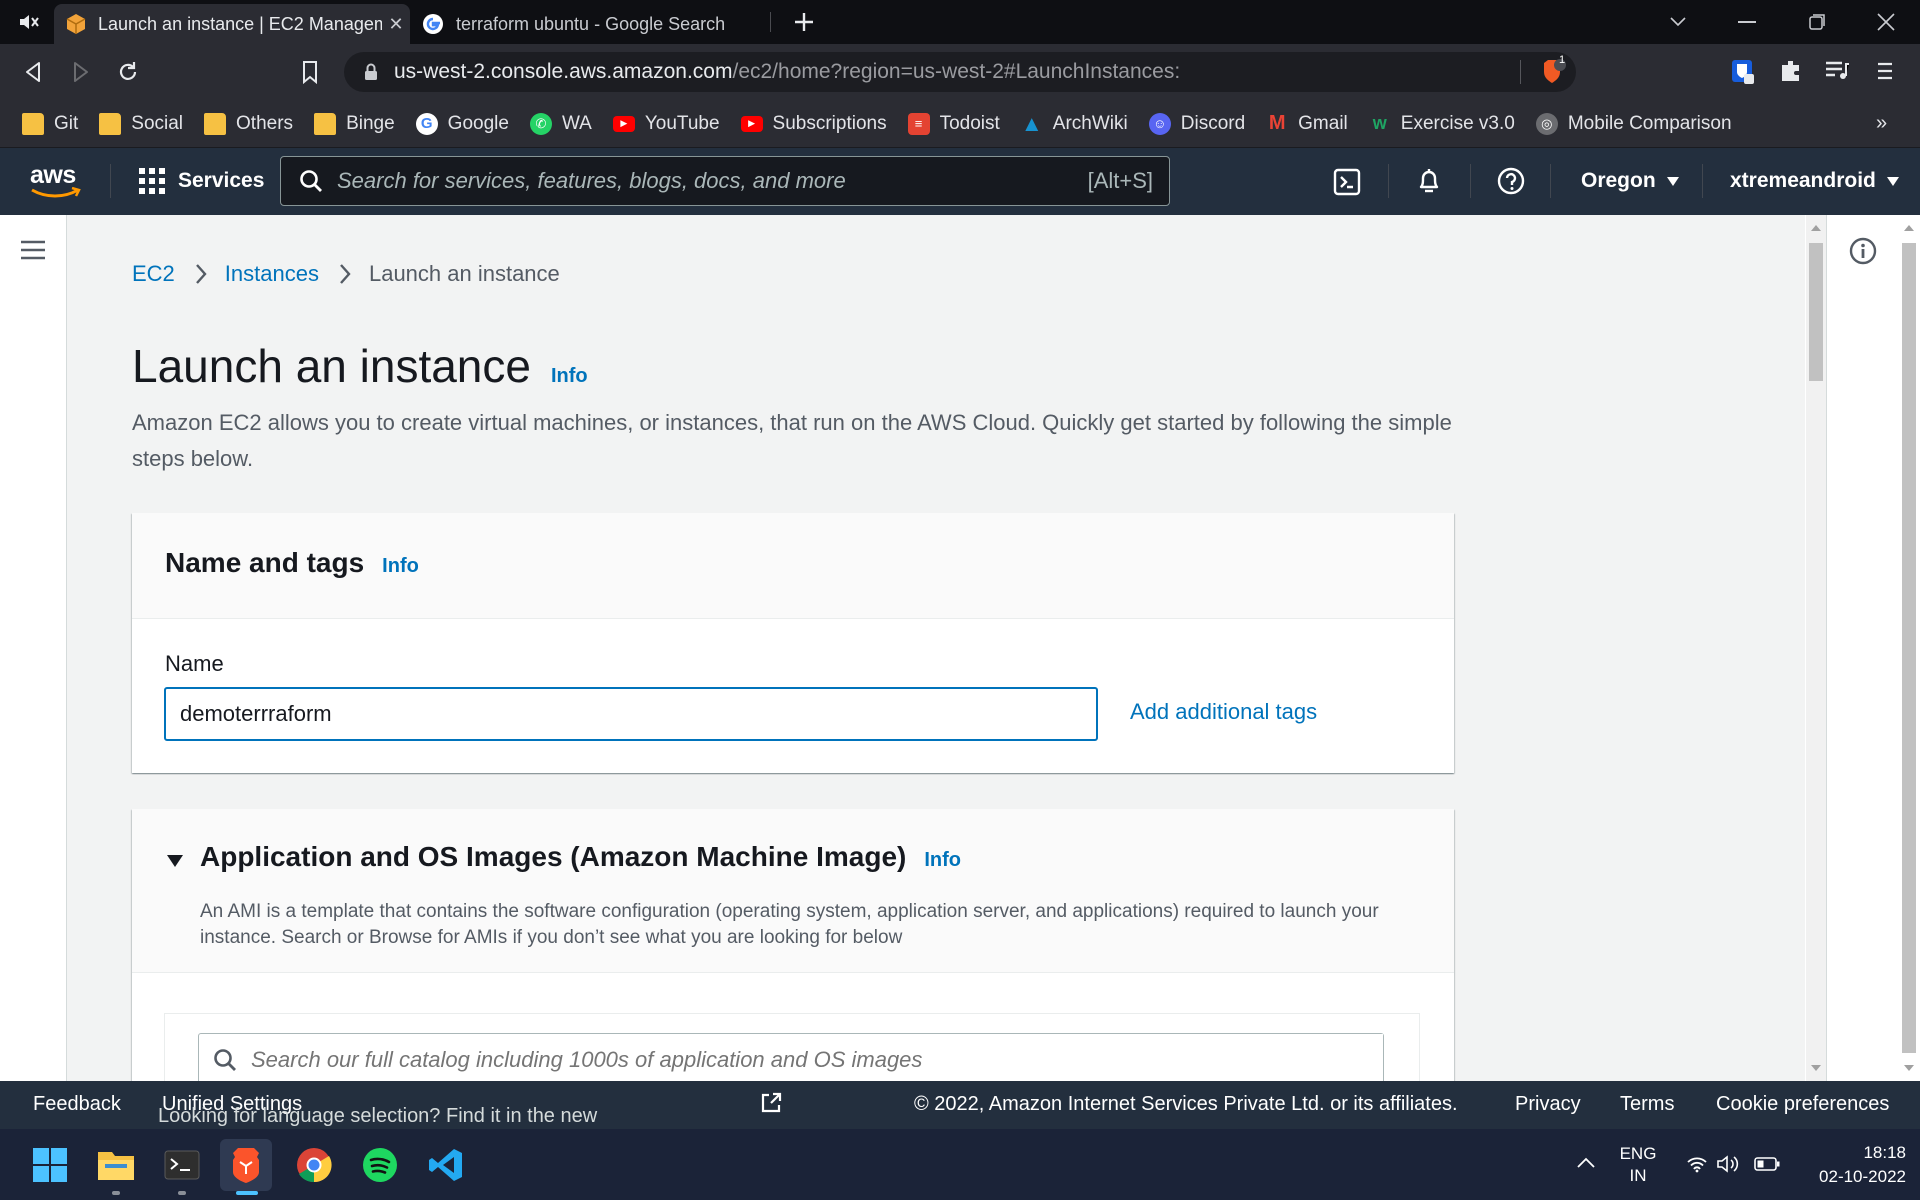  What do you see at coordinates (248, 123) in the screenshot?
I see `bookmark-others: Others` at bounding box center [248, 123].